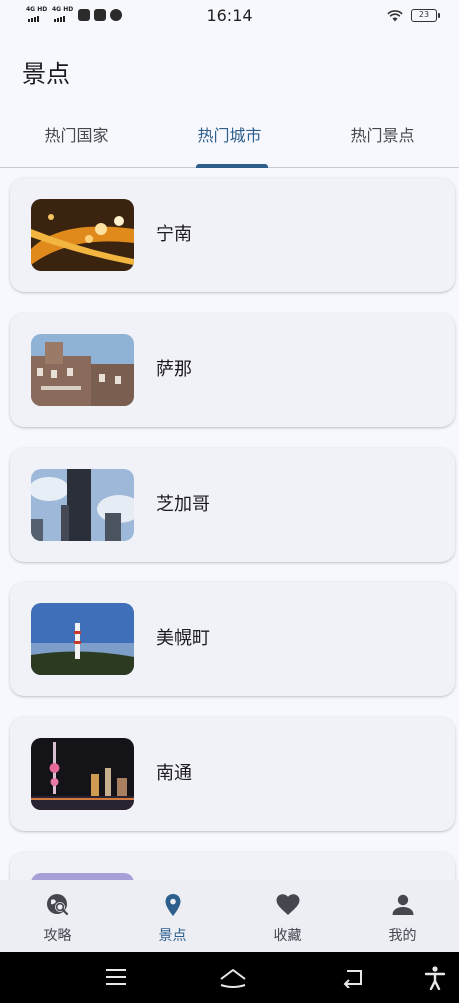 The width and height of the screenshot is (459, 1003). What do you see at coordinates (435, 978) in the screenshot?
I see `accessibility-icon` at bounding box center [435, 978].